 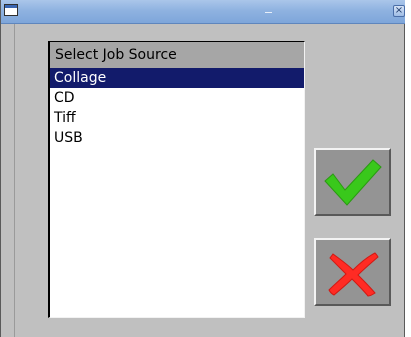 What do you see at coordinates (203, 12) in the screenshot?
I see `window-title-bar: ×` at bounding box center [203, 12].